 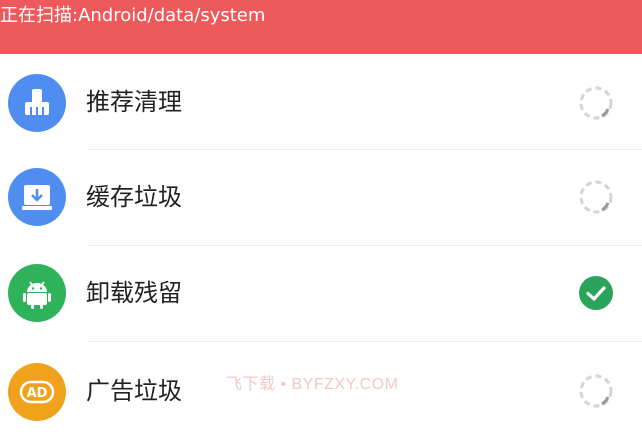 I want to click on item-label: 推荐清理, so click(x=134, y=102).